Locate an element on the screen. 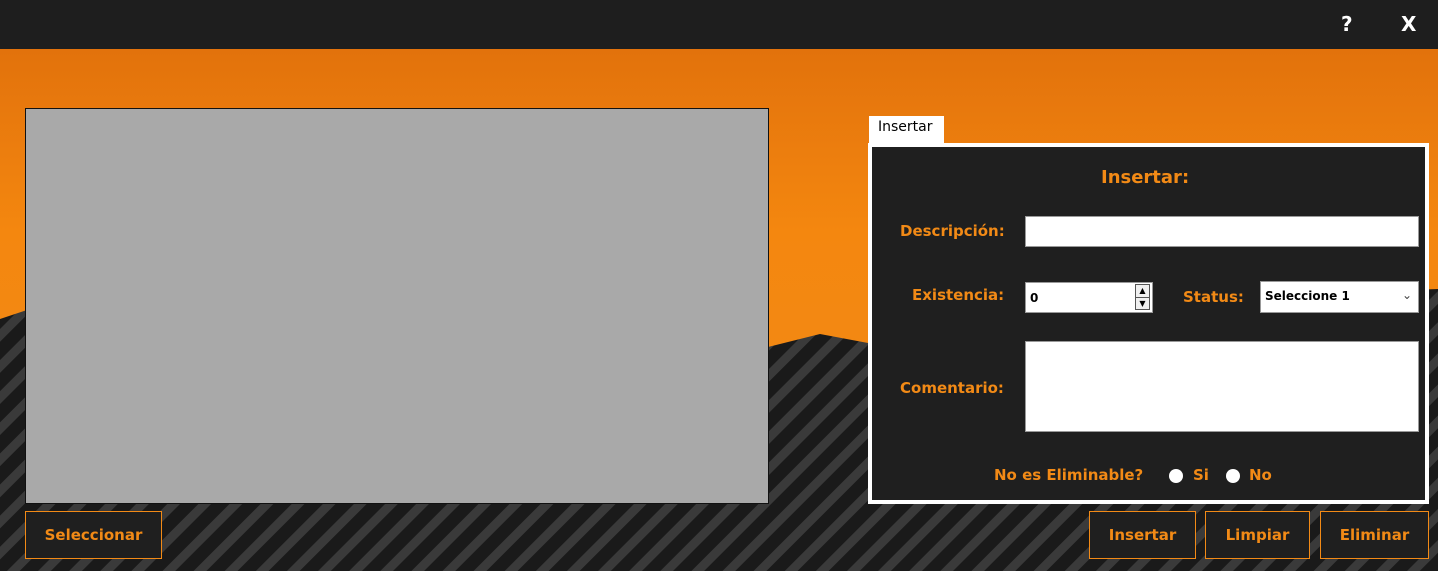 This screenshot has height=571, width=1438. stepper-up-icon: ▲ is located at coordinates (1142, 291).